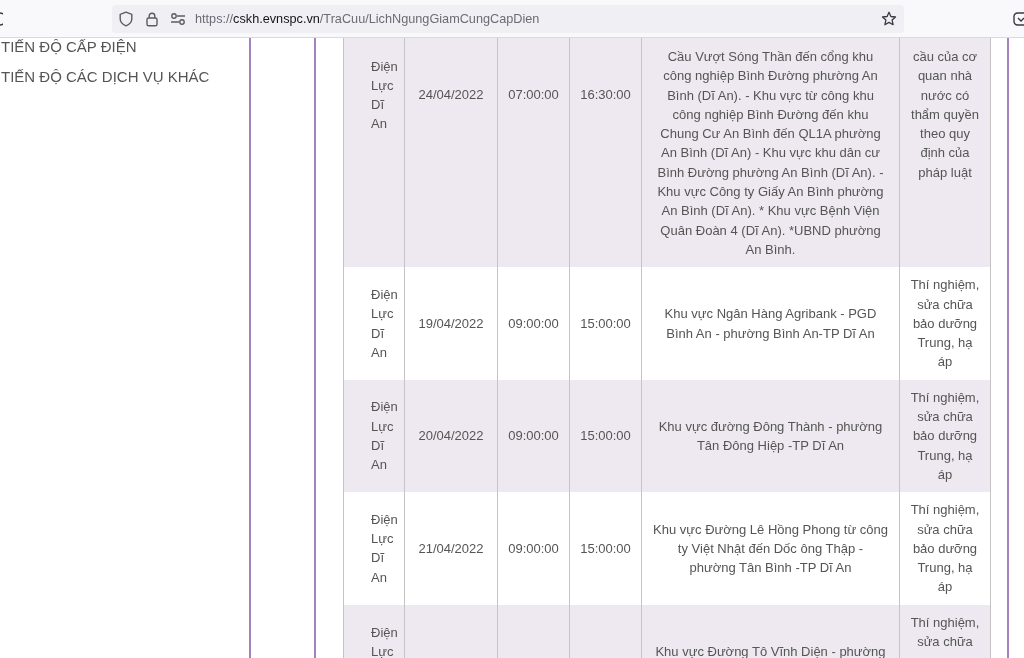  I want to click on table-cell: 20/04/2022, so click(451, 436).